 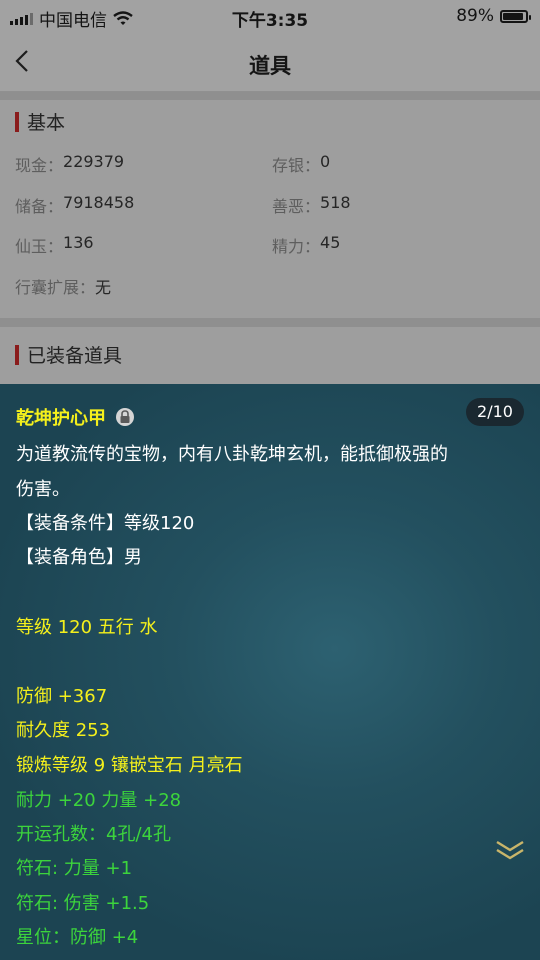 What do you see at coordinates (330, 242) in the screenshot?
I see `energy-value: 45` at bounding box center [330, 242].